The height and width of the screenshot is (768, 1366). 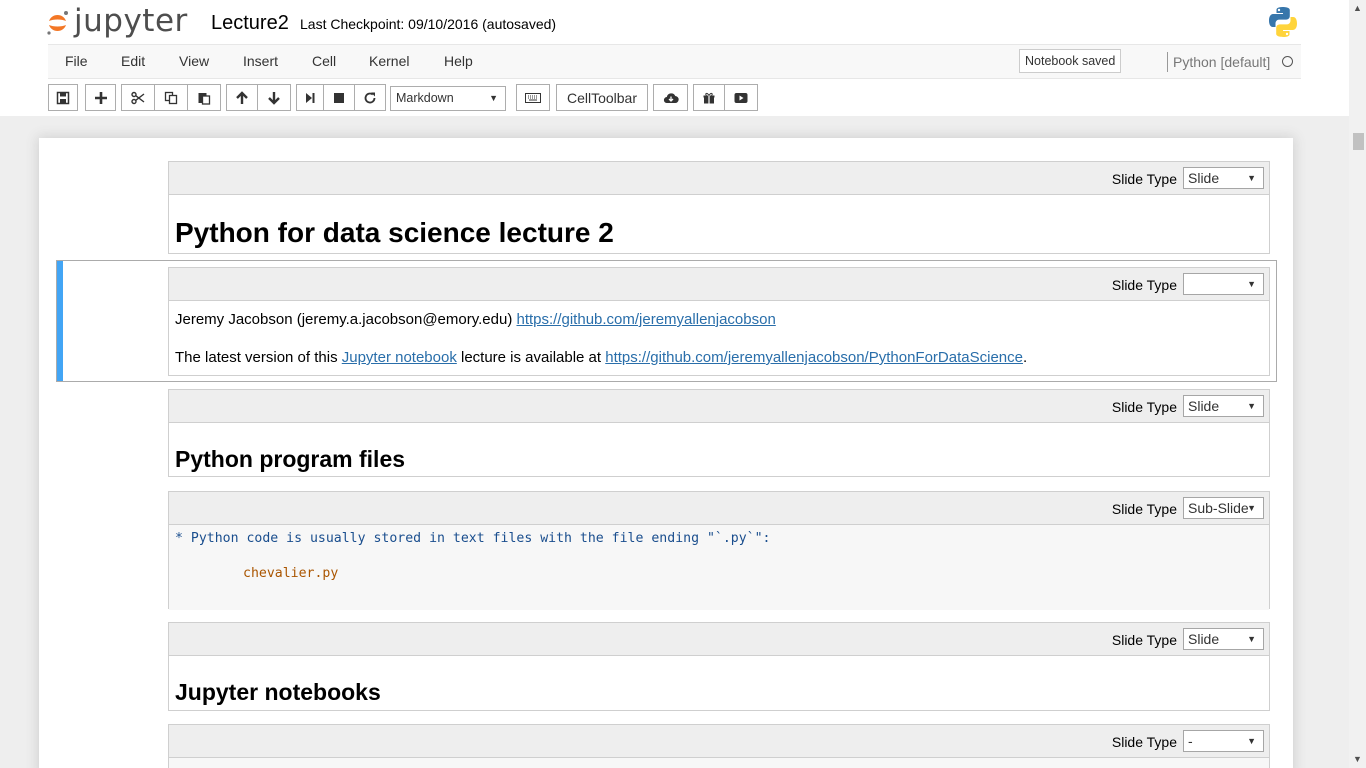 I want to click on menu-insert: Insert, so click(x=260, y=61).